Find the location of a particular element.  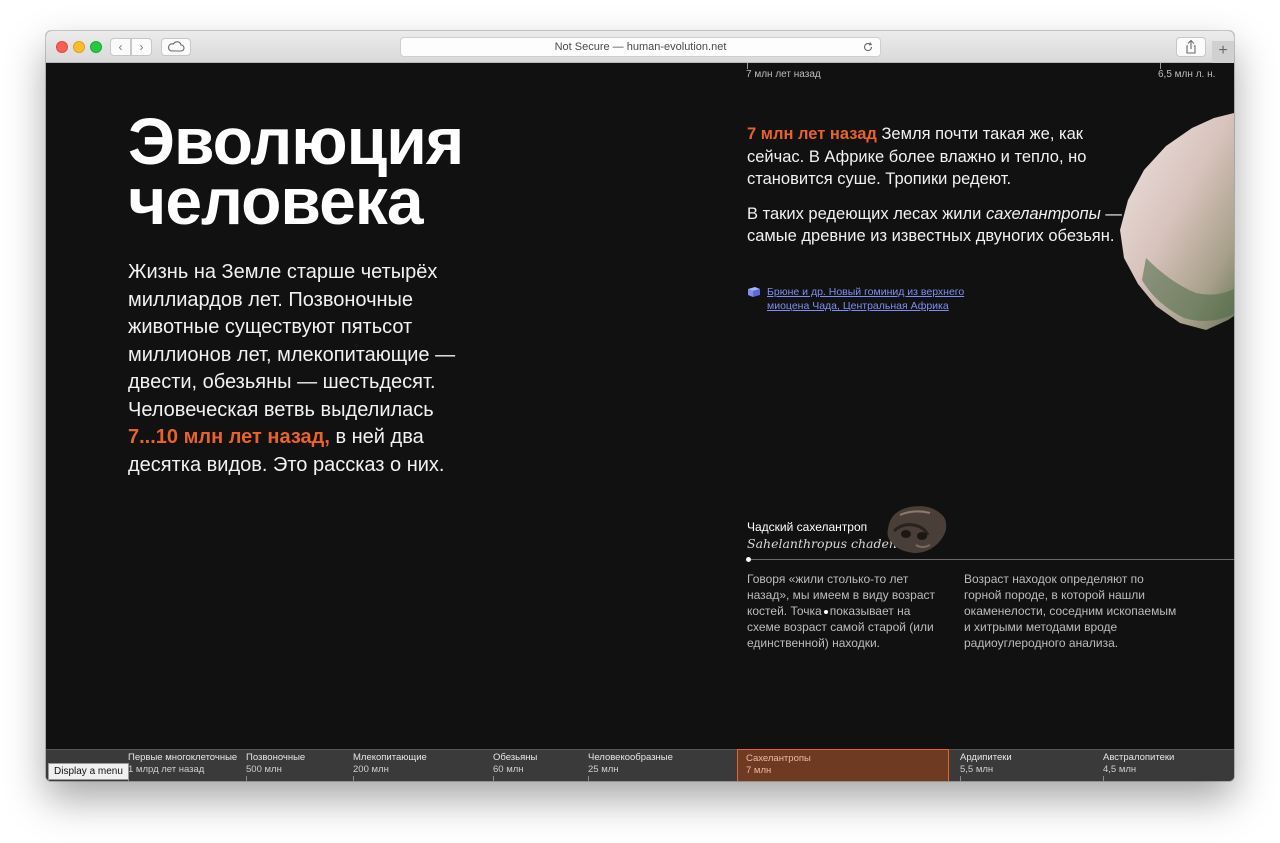

timeline-item-apes: Человекообразные 25 млн is located at coordinates (630, 763).